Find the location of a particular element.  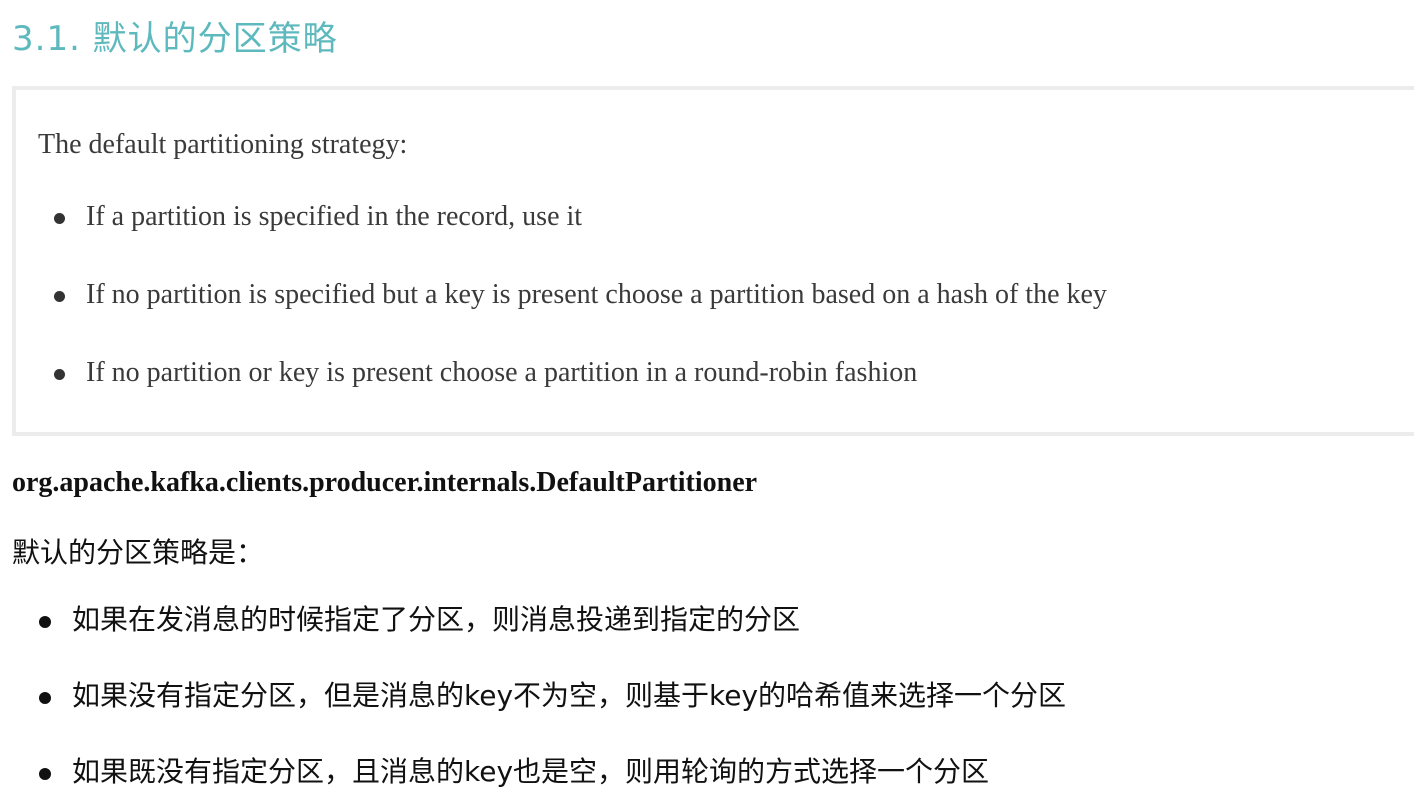

section-heading: 3.1. 默认的分区策略 is located at coordinates (175, 39).